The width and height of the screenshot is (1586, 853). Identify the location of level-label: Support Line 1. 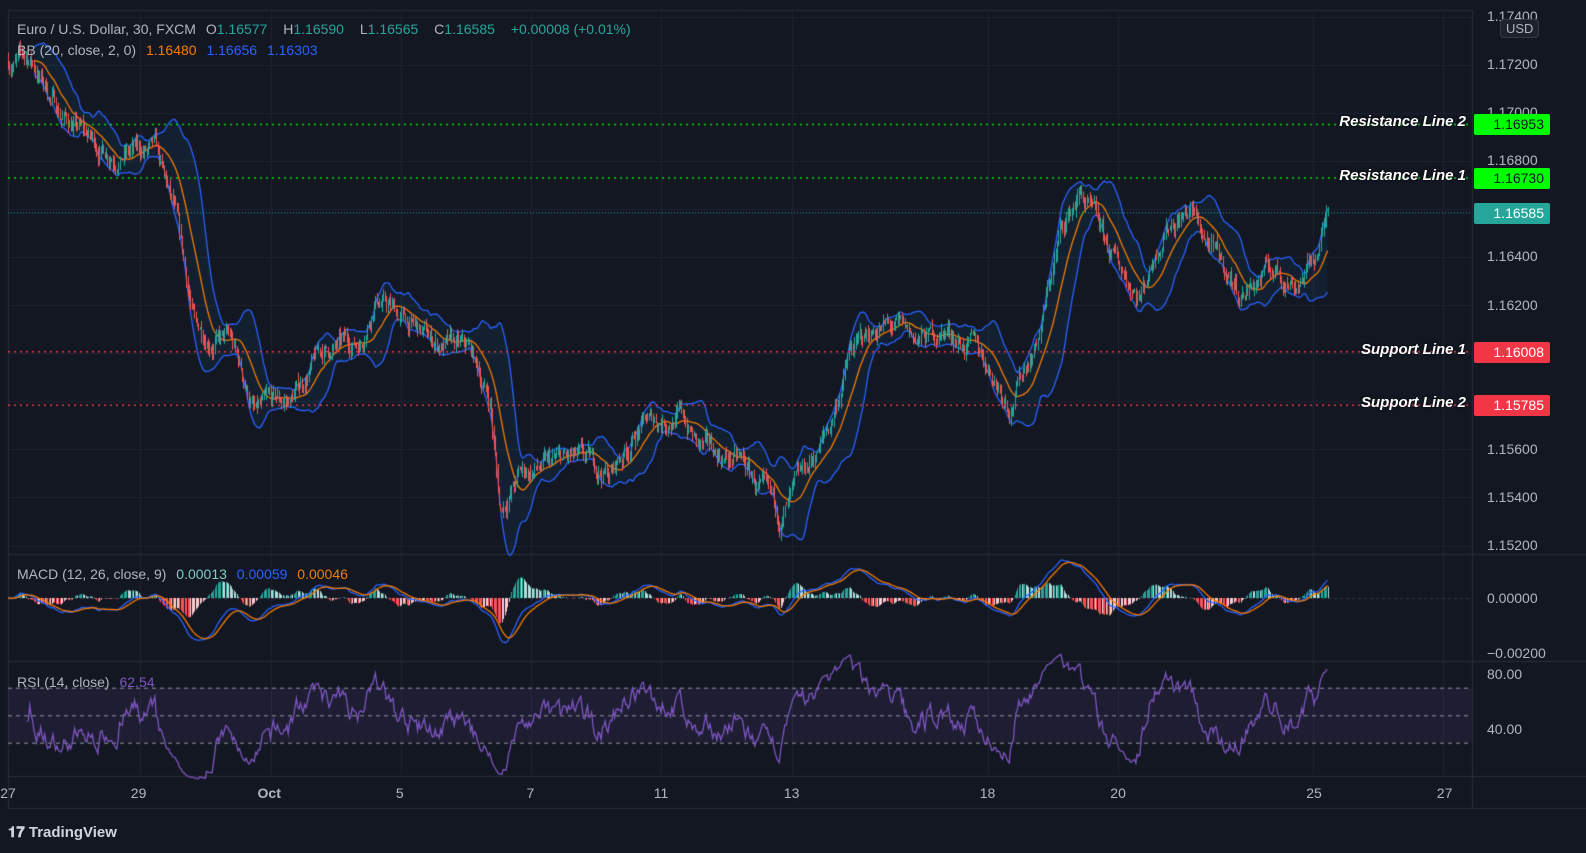
(1413, 349).